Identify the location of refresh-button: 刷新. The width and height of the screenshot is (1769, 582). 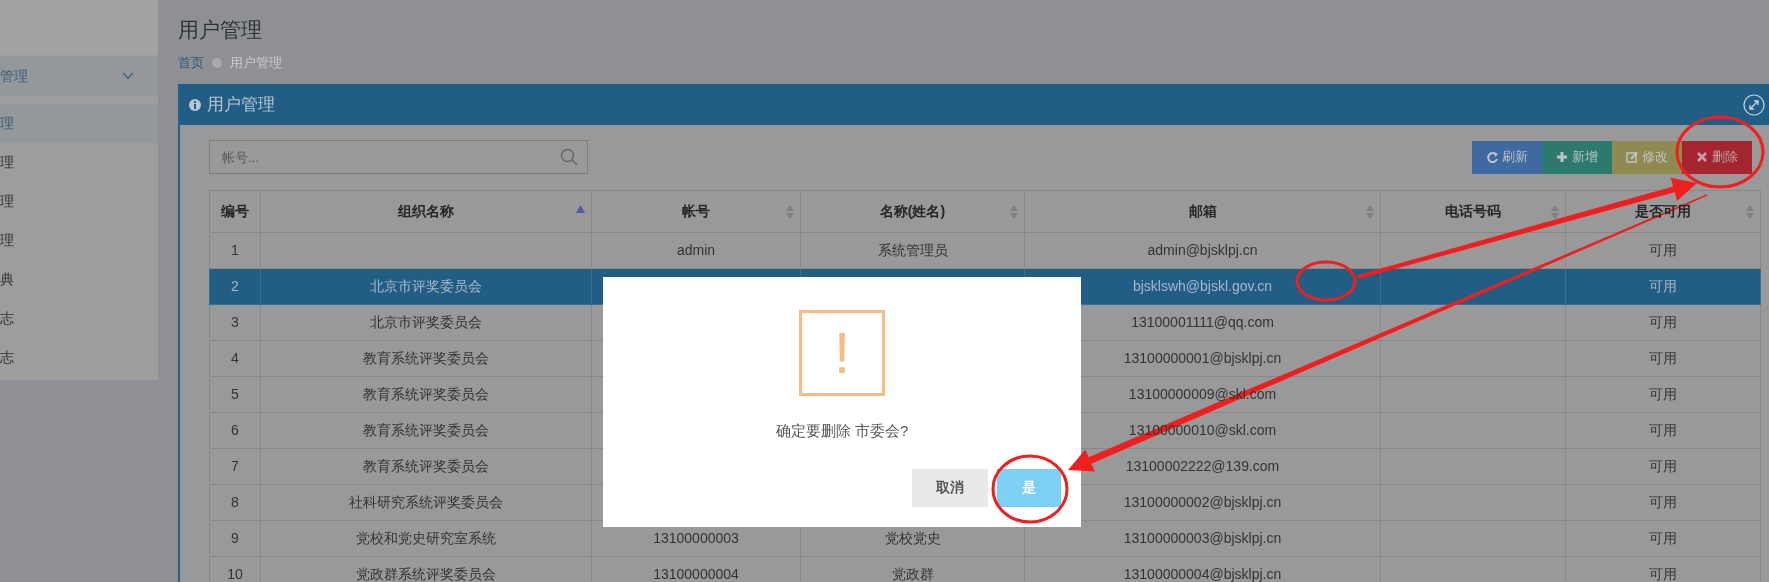
(1507, 157).